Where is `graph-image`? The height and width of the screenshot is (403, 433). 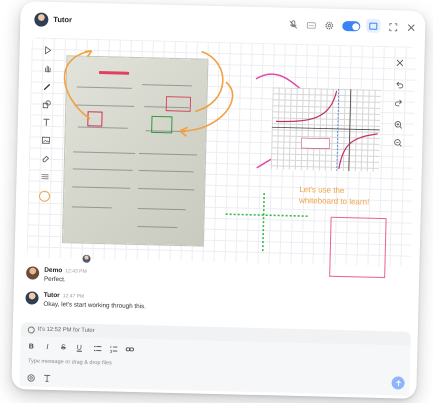 graph-image is located at coordinates (325, 129).